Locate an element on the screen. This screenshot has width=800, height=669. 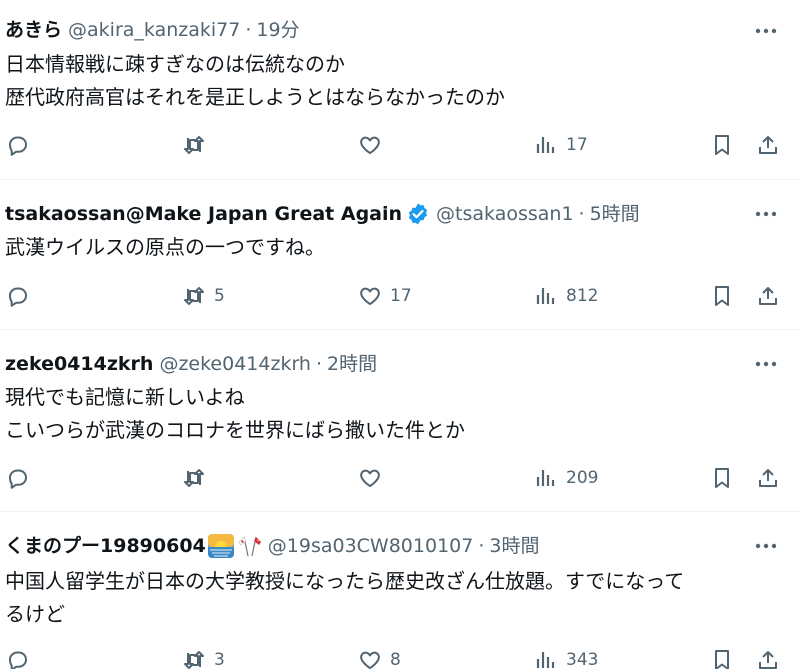
timestamp: 3時間 is located at coordinates (514, 546).